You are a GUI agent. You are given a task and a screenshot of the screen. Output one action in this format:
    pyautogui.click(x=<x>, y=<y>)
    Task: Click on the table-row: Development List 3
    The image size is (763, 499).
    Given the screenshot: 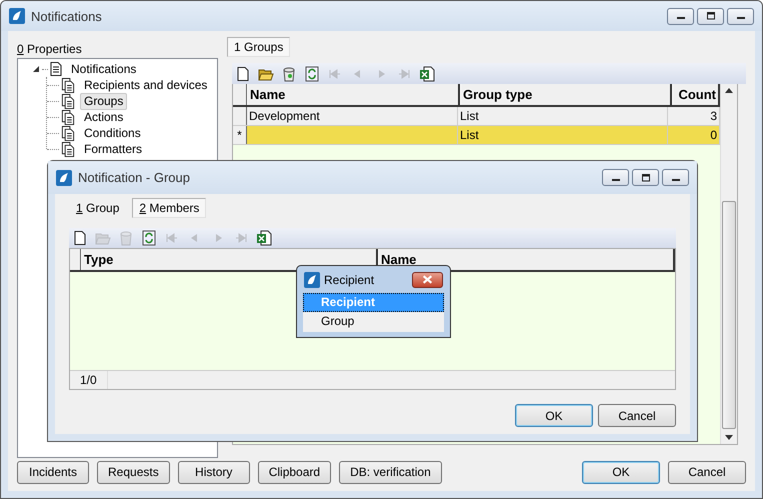 What is the action you would take?
    pyautogui.click(x=476, y=116)
    